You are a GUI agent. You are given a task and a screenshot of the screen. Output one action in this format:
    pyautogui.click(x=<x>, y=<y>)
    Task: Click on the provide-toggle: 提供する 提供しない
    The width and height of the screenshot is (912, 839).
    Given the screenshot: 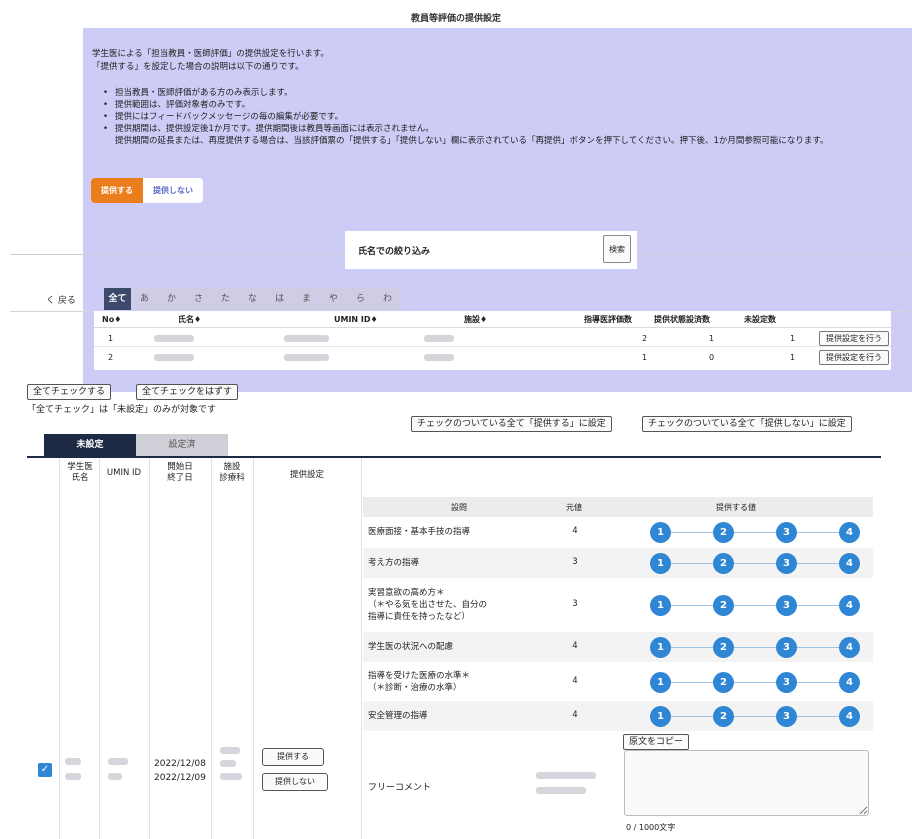 What is the action you would take?
    pyautogui.click(x=147, y=190)
    